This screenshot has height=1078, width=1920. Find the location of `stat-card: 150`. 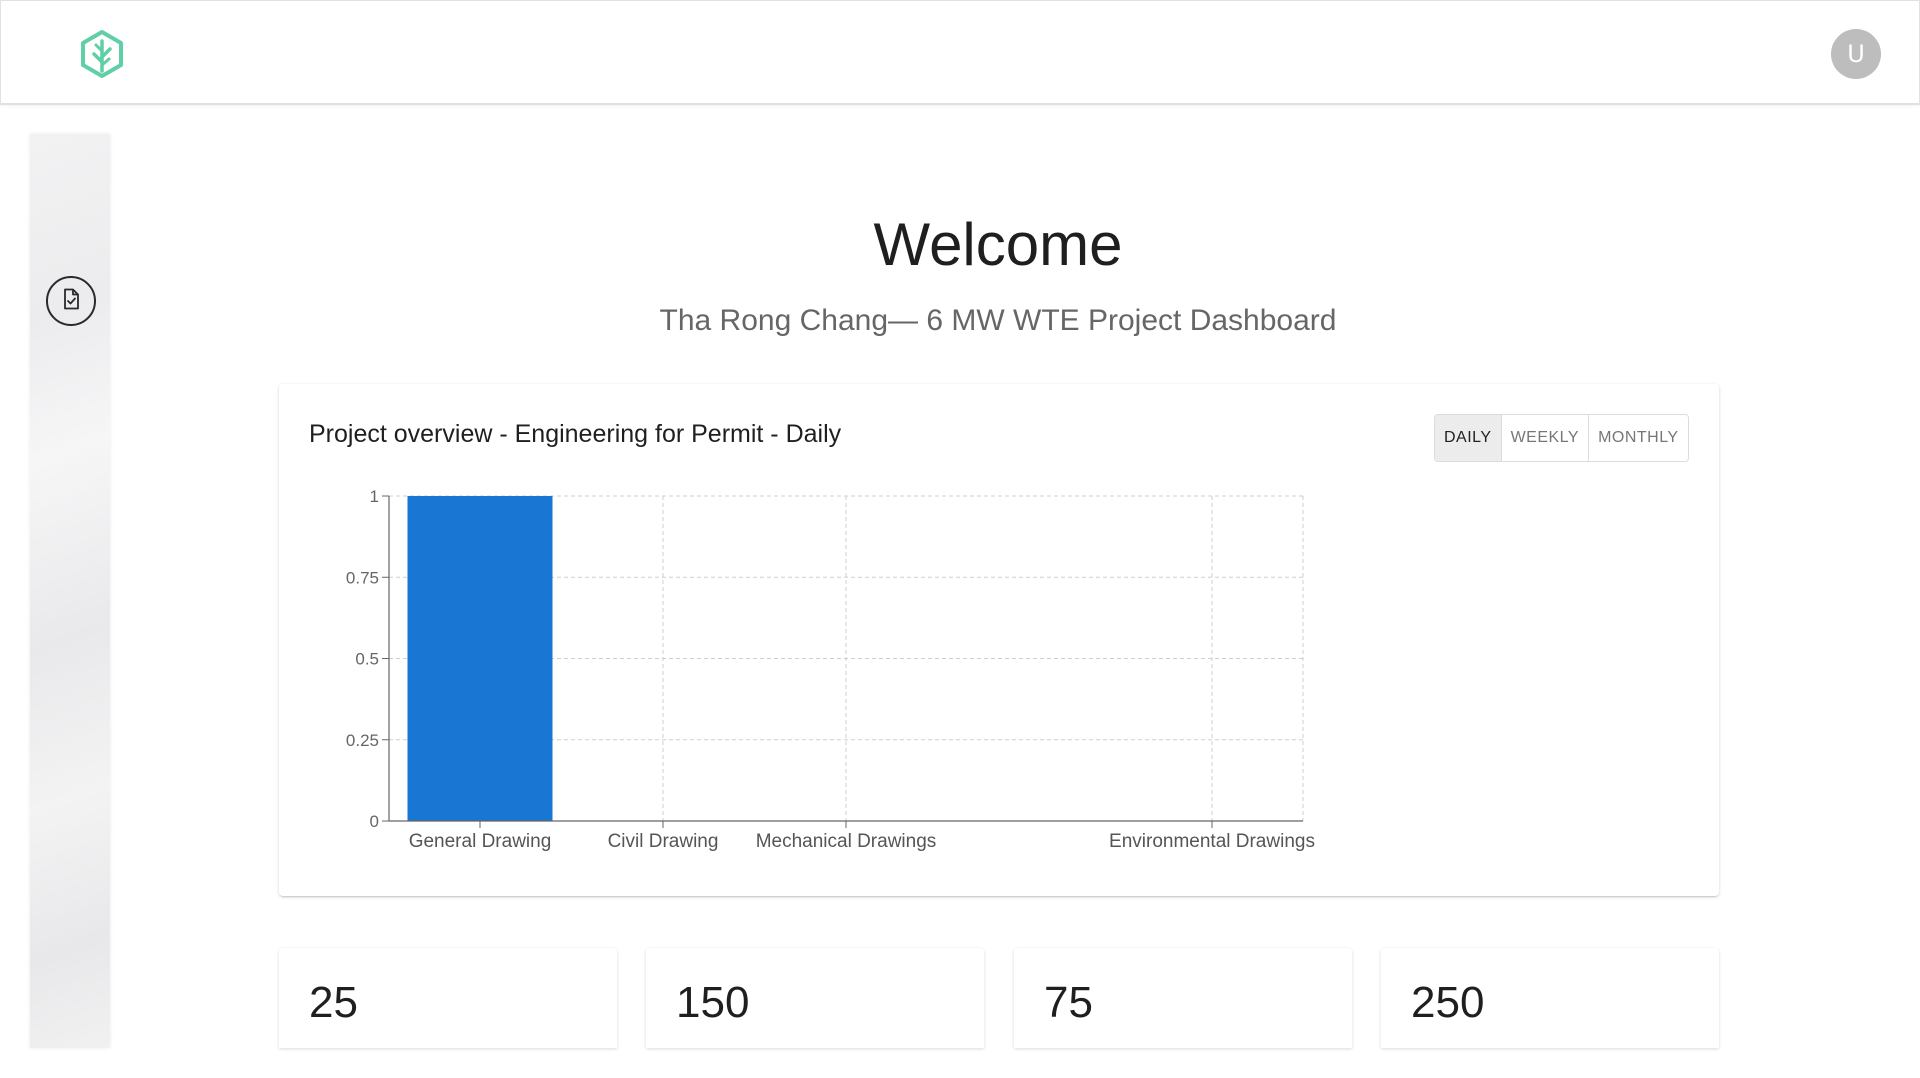

stat-card: 150 is located at coordinates (815, 998).